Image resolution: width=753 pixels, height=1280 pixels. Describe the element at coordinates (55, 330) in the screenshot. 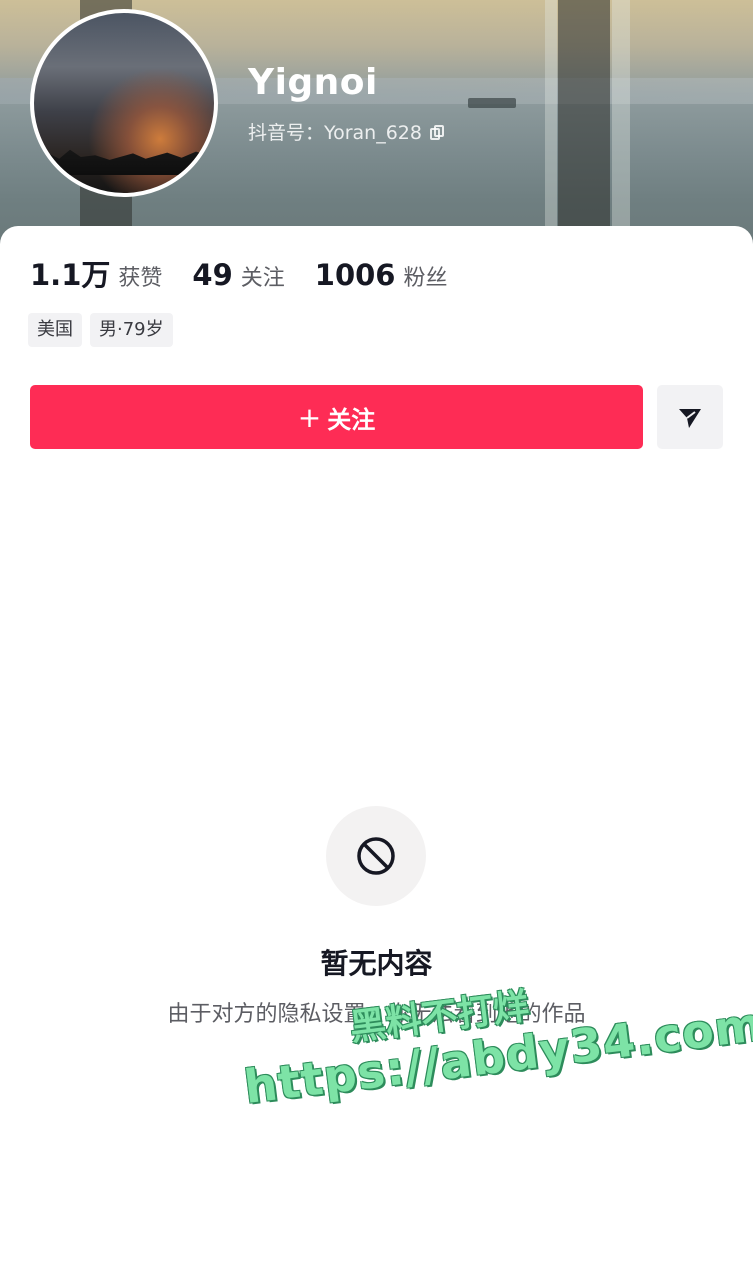

I see `tag-location: 美国` at that location.